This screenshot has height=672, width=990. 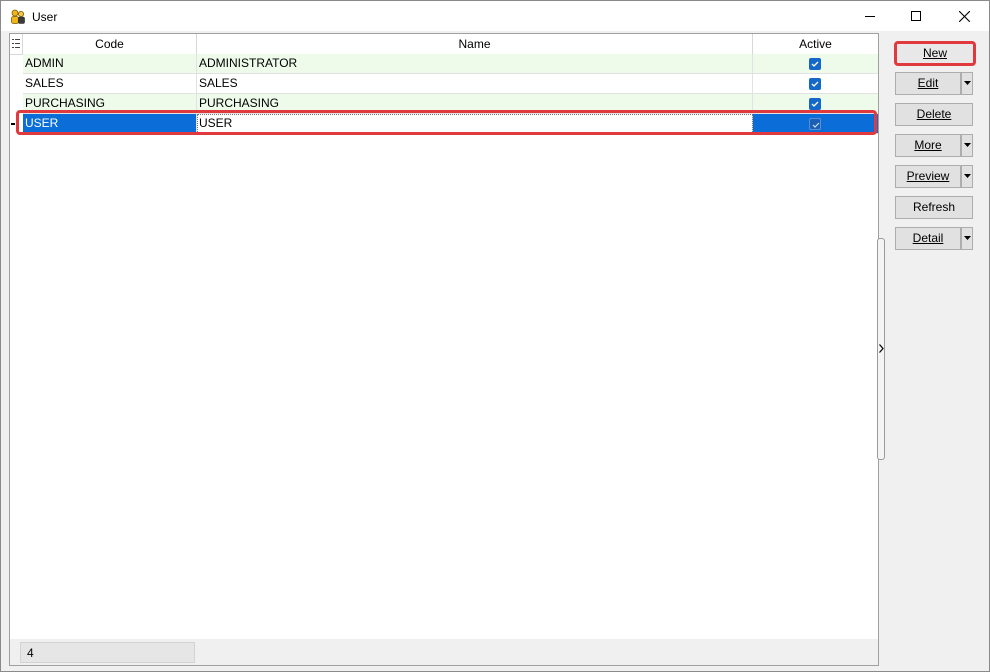 What do you see at coordinates (110, 84) in the screenshot?
I see `cell-code: SALES` at bounding box center [110, 84].